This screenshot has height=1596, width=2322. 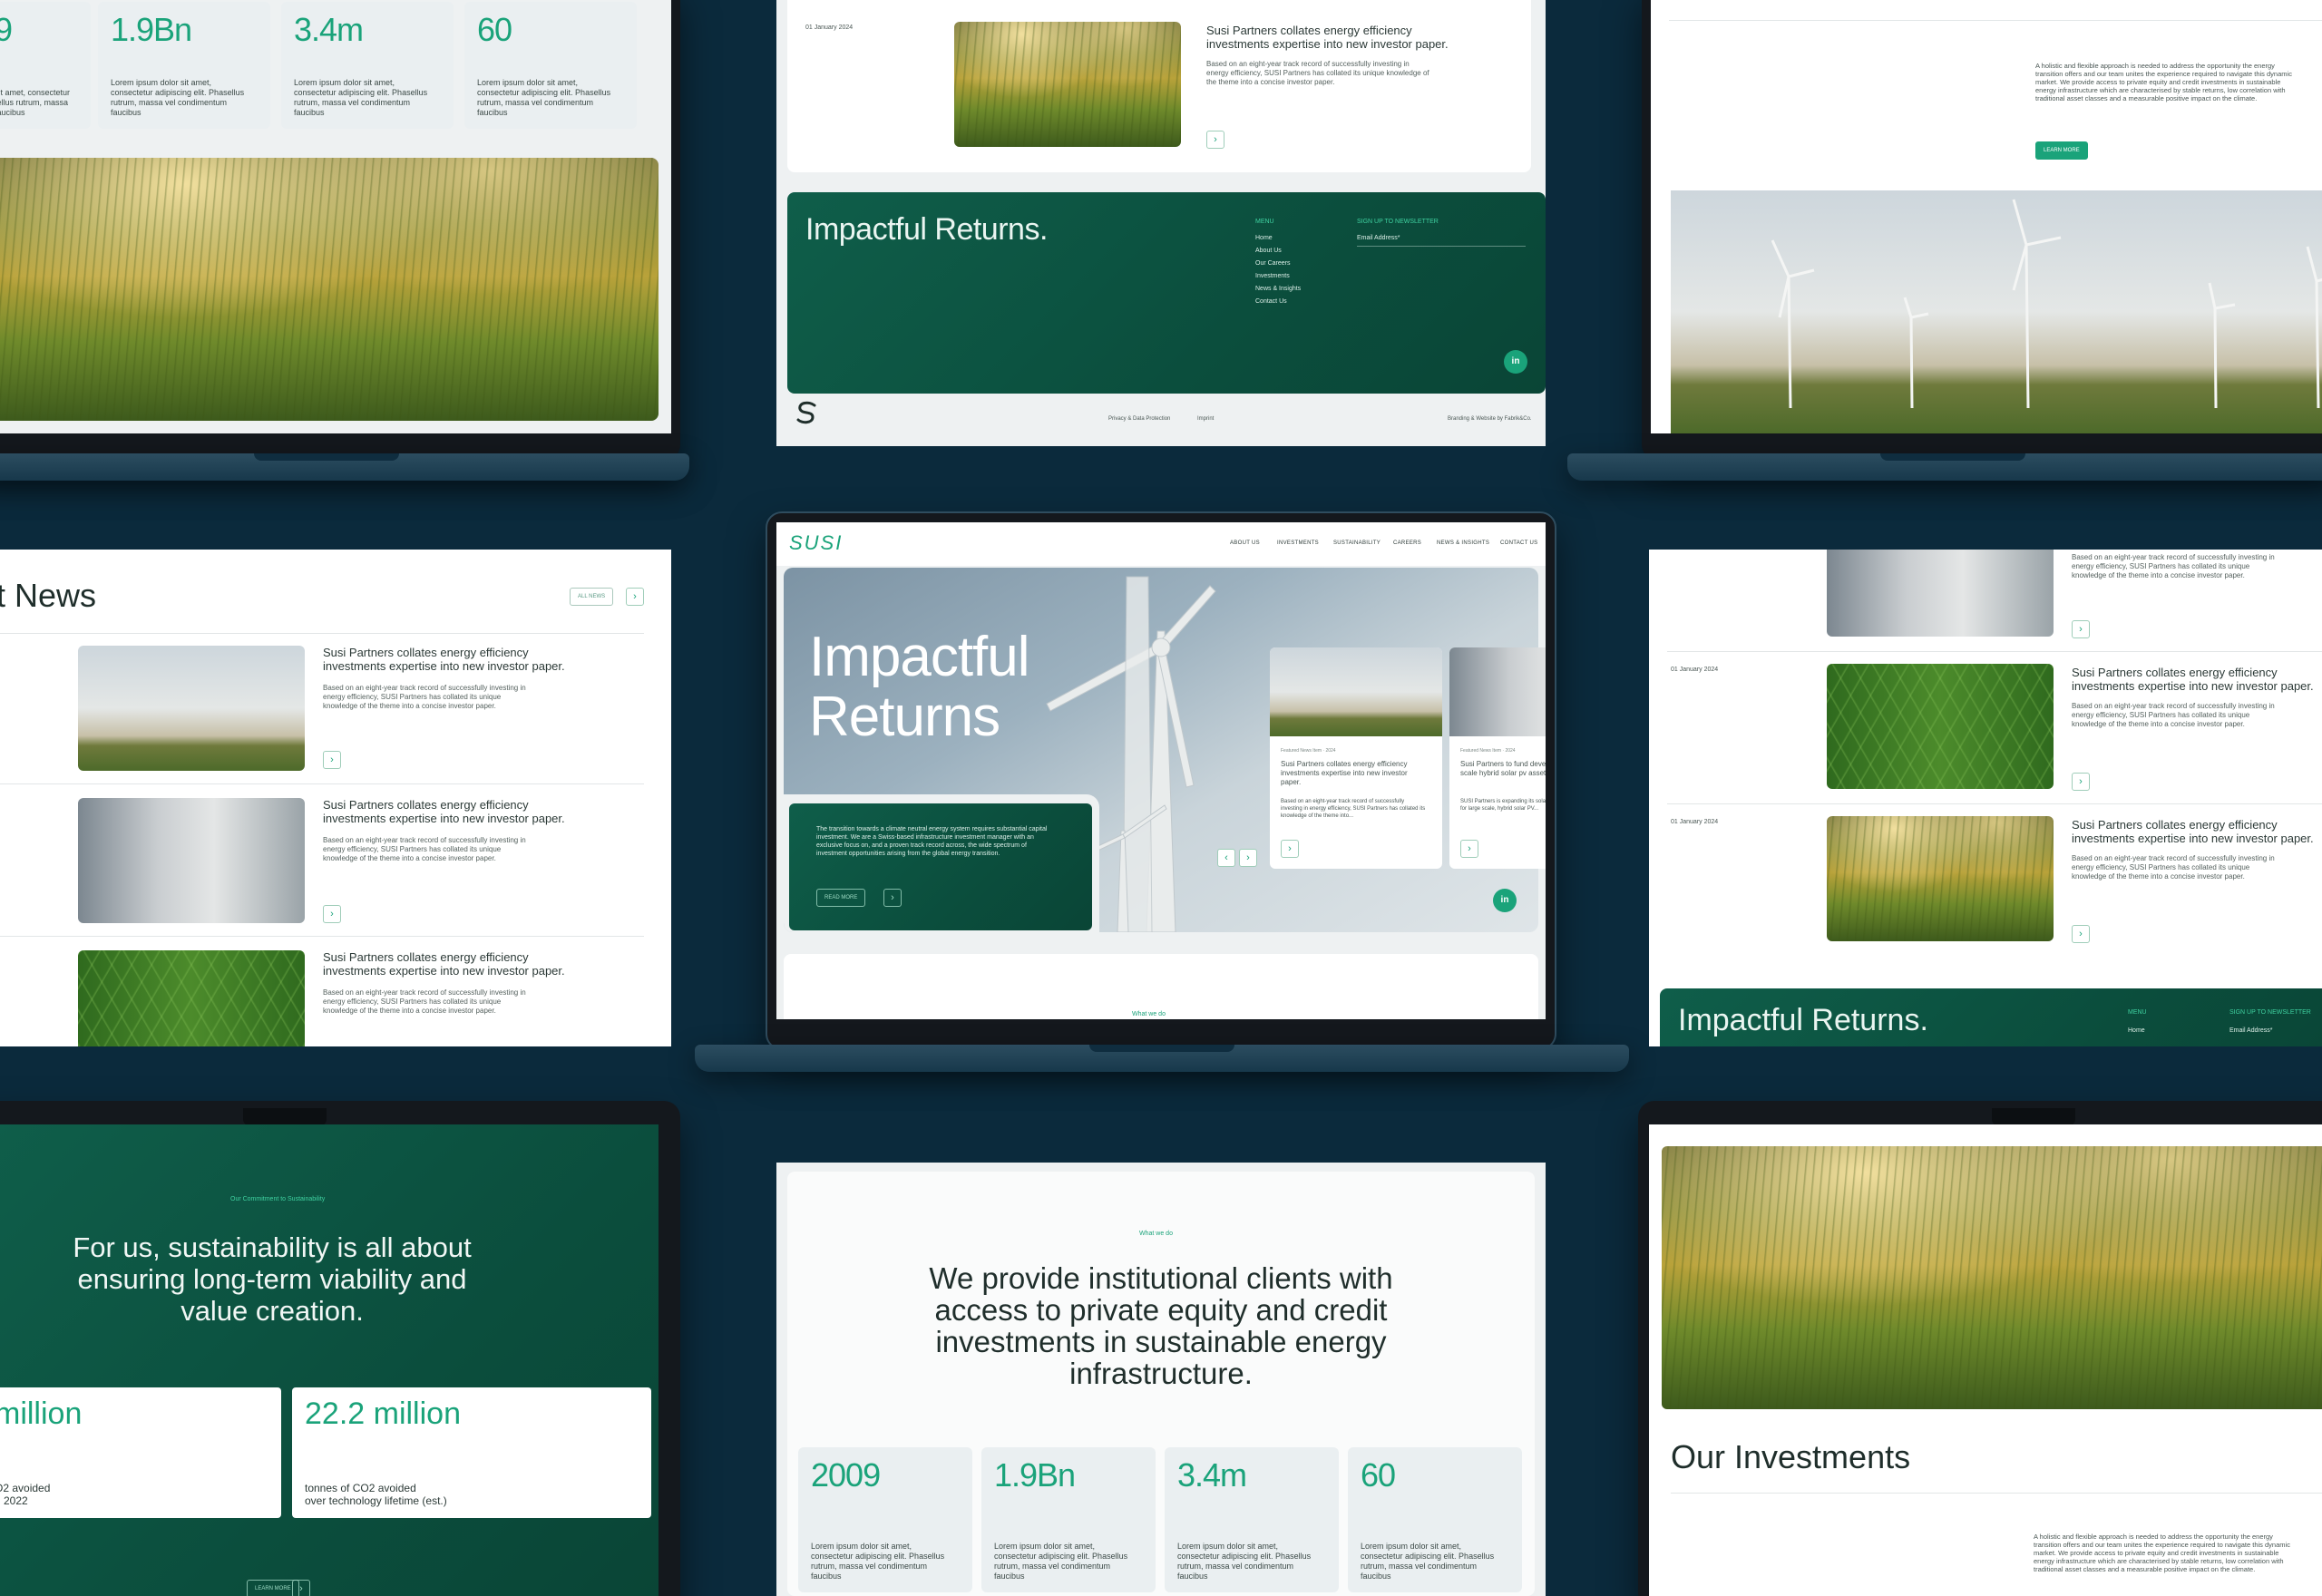 What do you see at coordinates (329, 29) in the screenshot?
I see `stat-value: 3.4m` at bounding box center [329, 29].